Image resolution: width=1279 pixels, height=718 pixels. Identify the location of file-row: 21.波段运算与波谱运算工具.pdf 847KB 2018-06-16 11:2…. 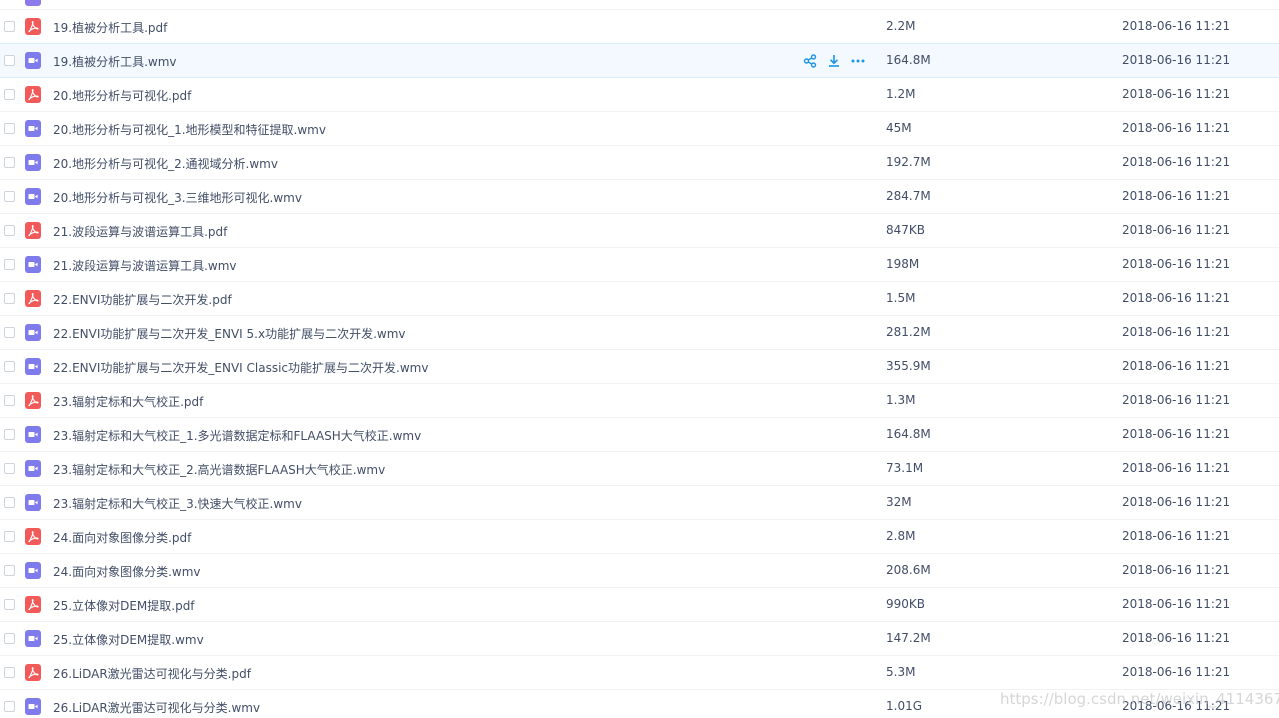
(639, 231).